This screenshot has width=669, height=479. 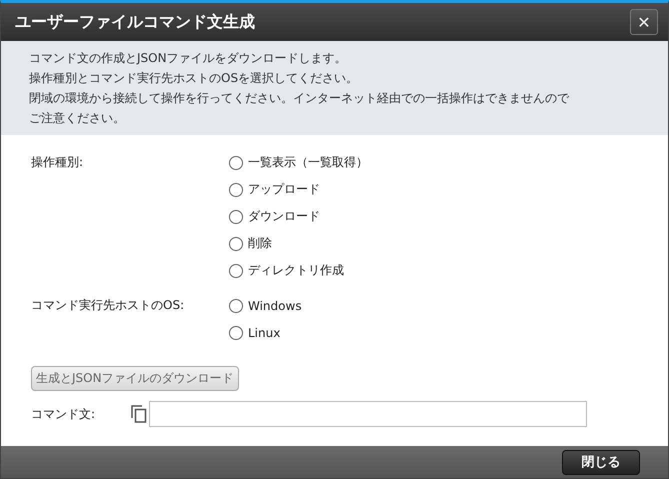 I want to click on window-title: ユーザーファイルコマンド文生成, so click(x=135, y=22).